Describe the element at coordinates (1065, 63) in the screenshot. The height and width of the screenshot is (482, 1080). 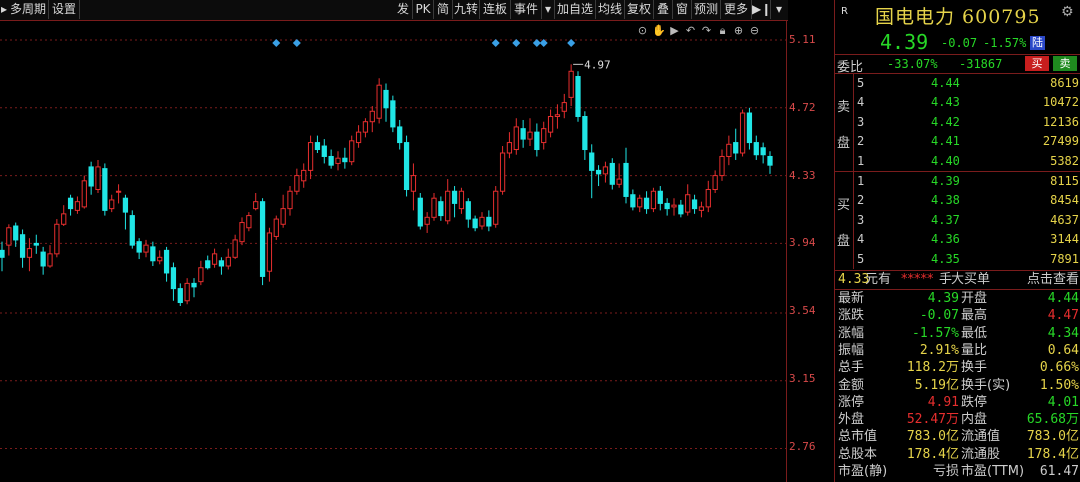
I see `sell-button: 卖` at that location.